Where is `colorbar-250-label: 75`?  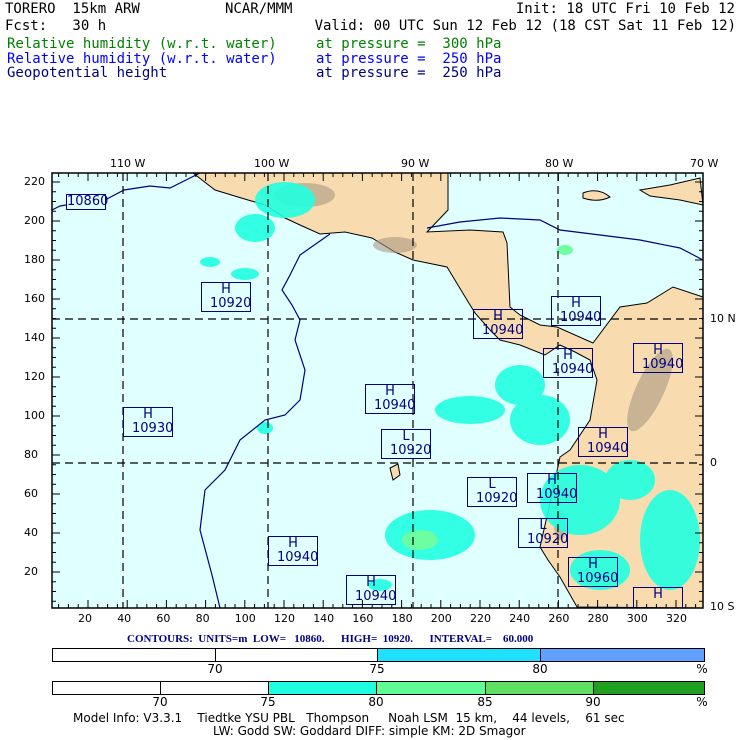 colorbar-250-label: 75 is located at coordinates (377, 669).